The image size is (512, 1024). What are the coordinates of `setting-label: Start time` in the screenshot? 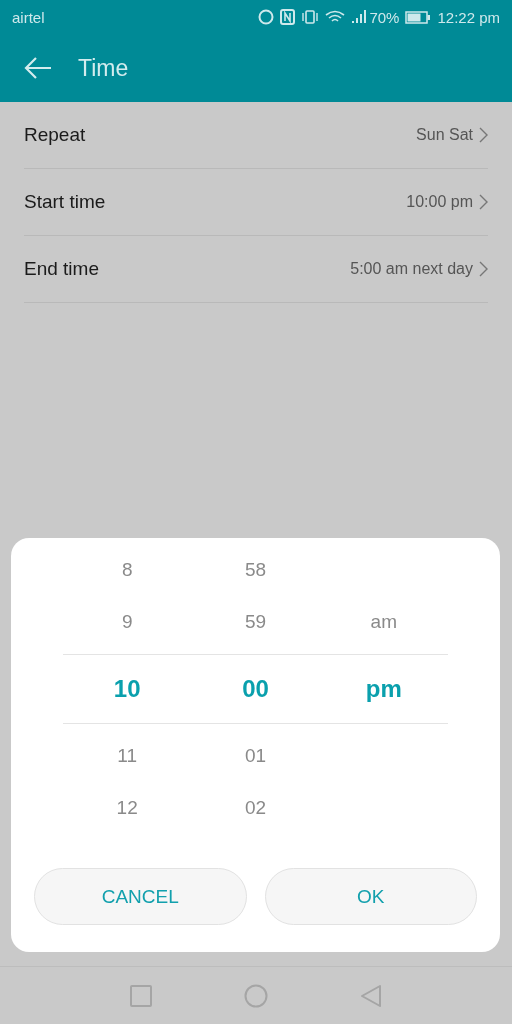 It's located at (65, 202).